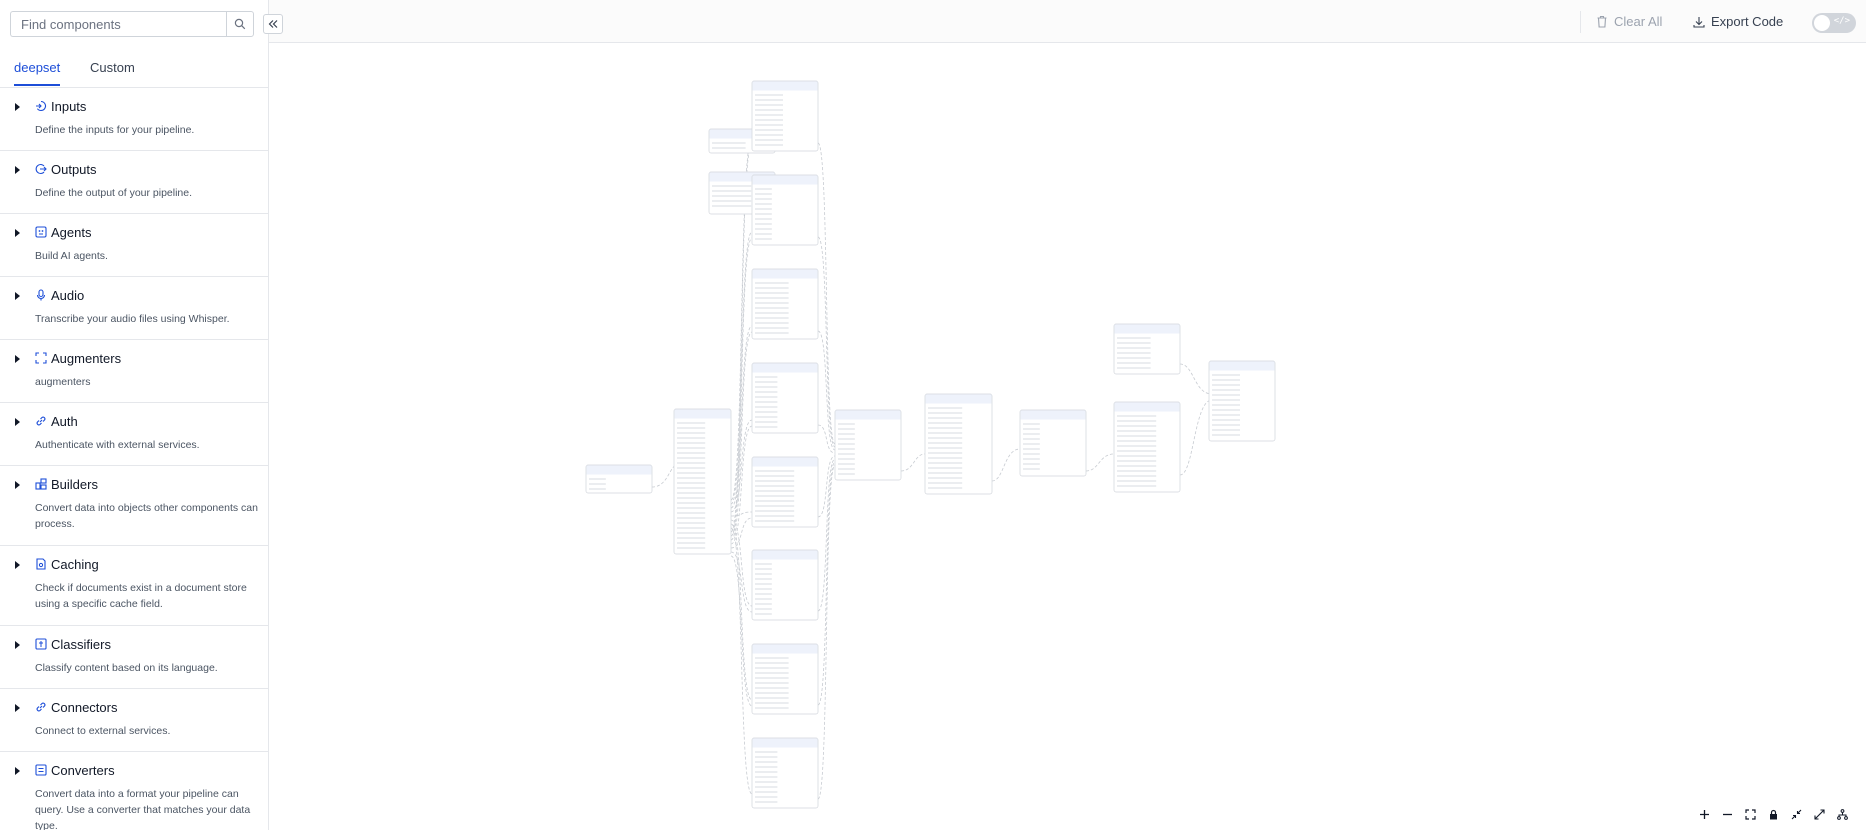 The width and height of the screenshot is (1866, 830). What do you see at coordinates (37, 73) in the screenshot?
I see `tab-deepset: deepset` at bounding box center [37, 73].